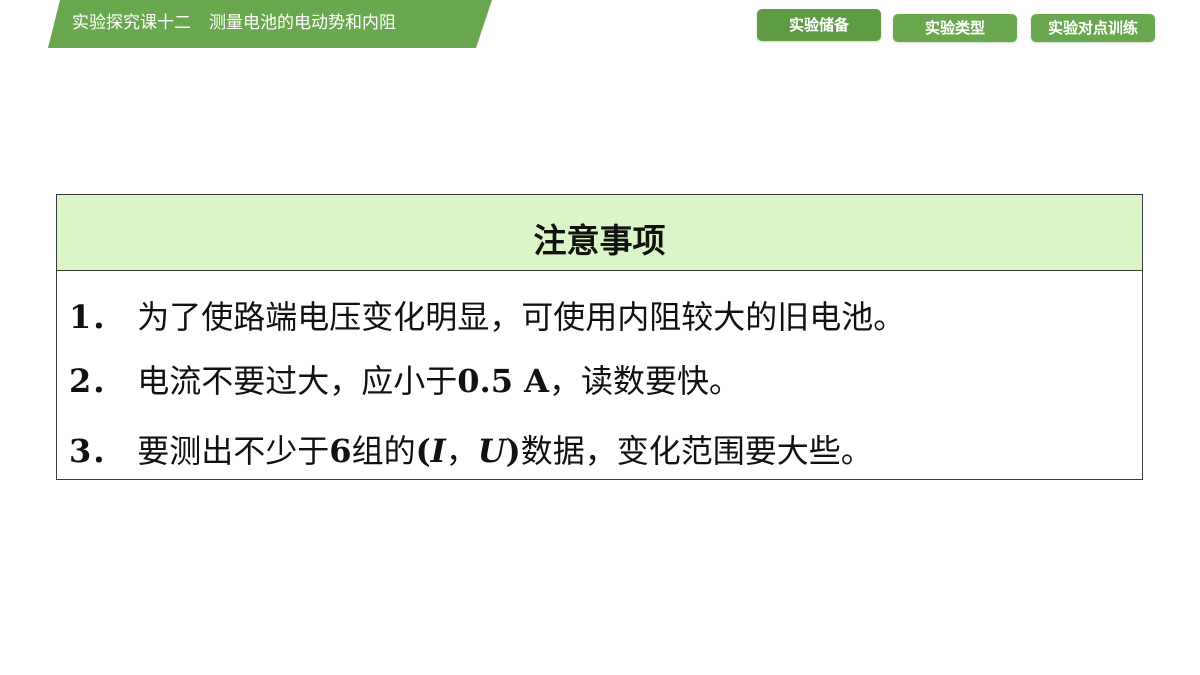  I want to click on paren-open: (, so click(423, 451).